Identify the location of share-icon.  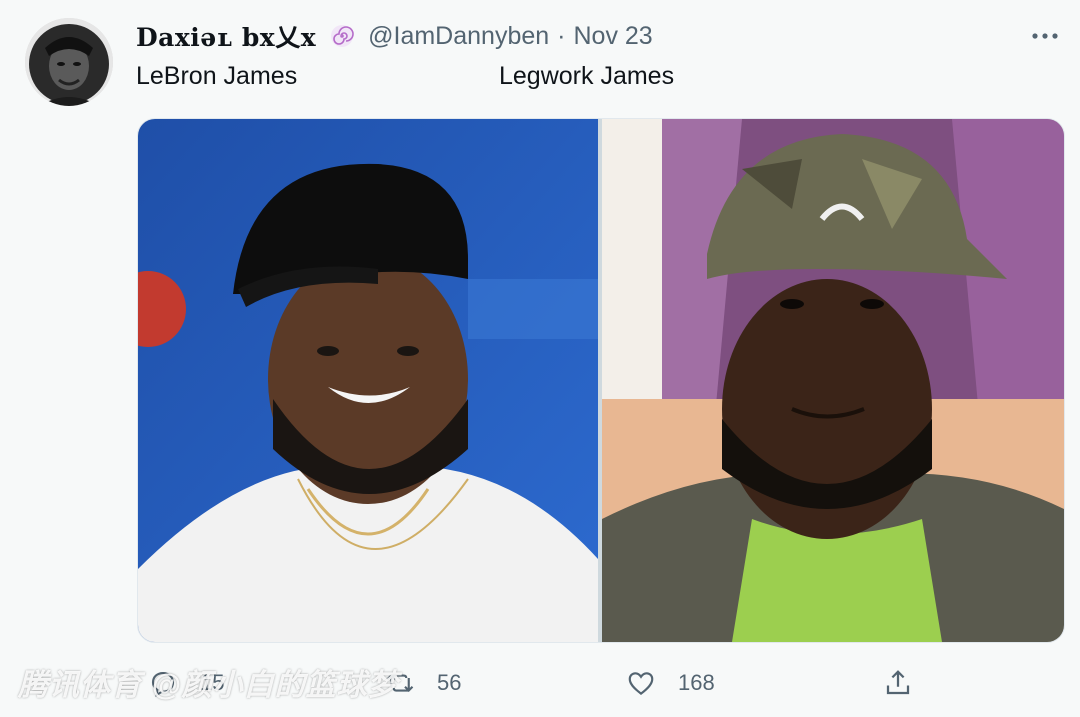
(898, 682).